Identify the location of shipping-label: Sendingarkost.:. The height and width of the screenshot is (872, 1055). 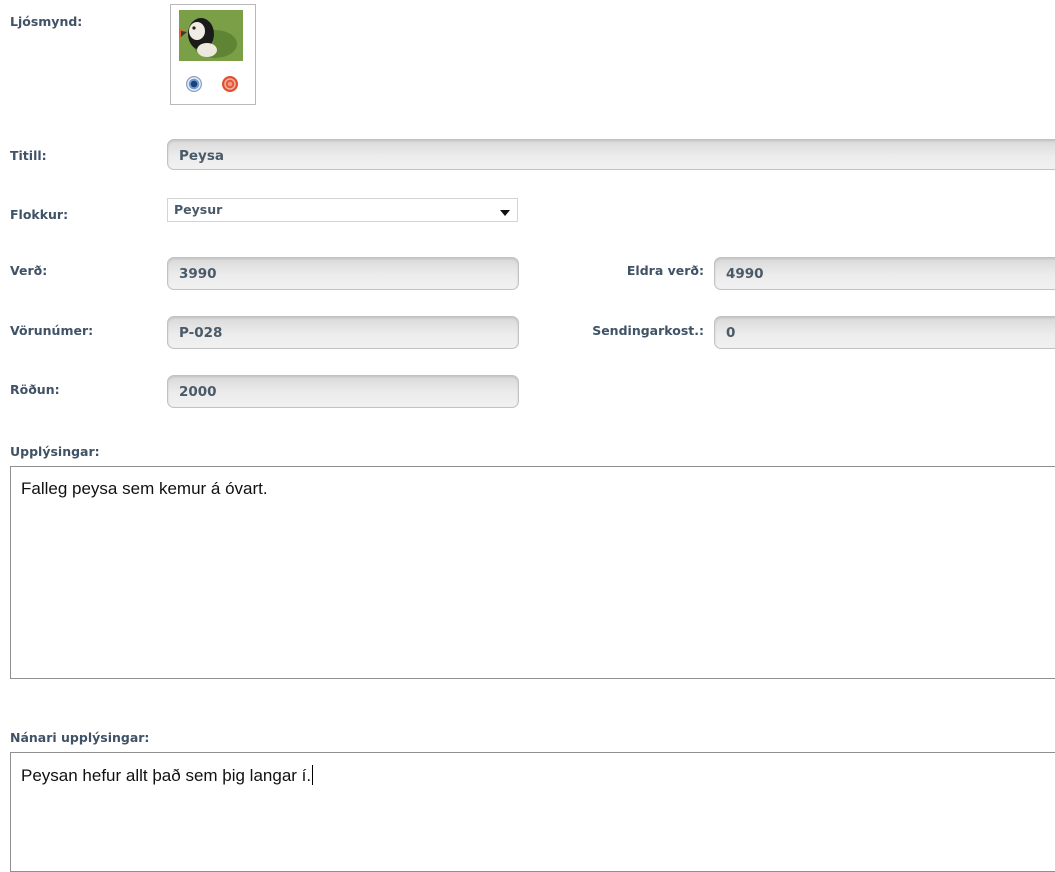
(648, 330).